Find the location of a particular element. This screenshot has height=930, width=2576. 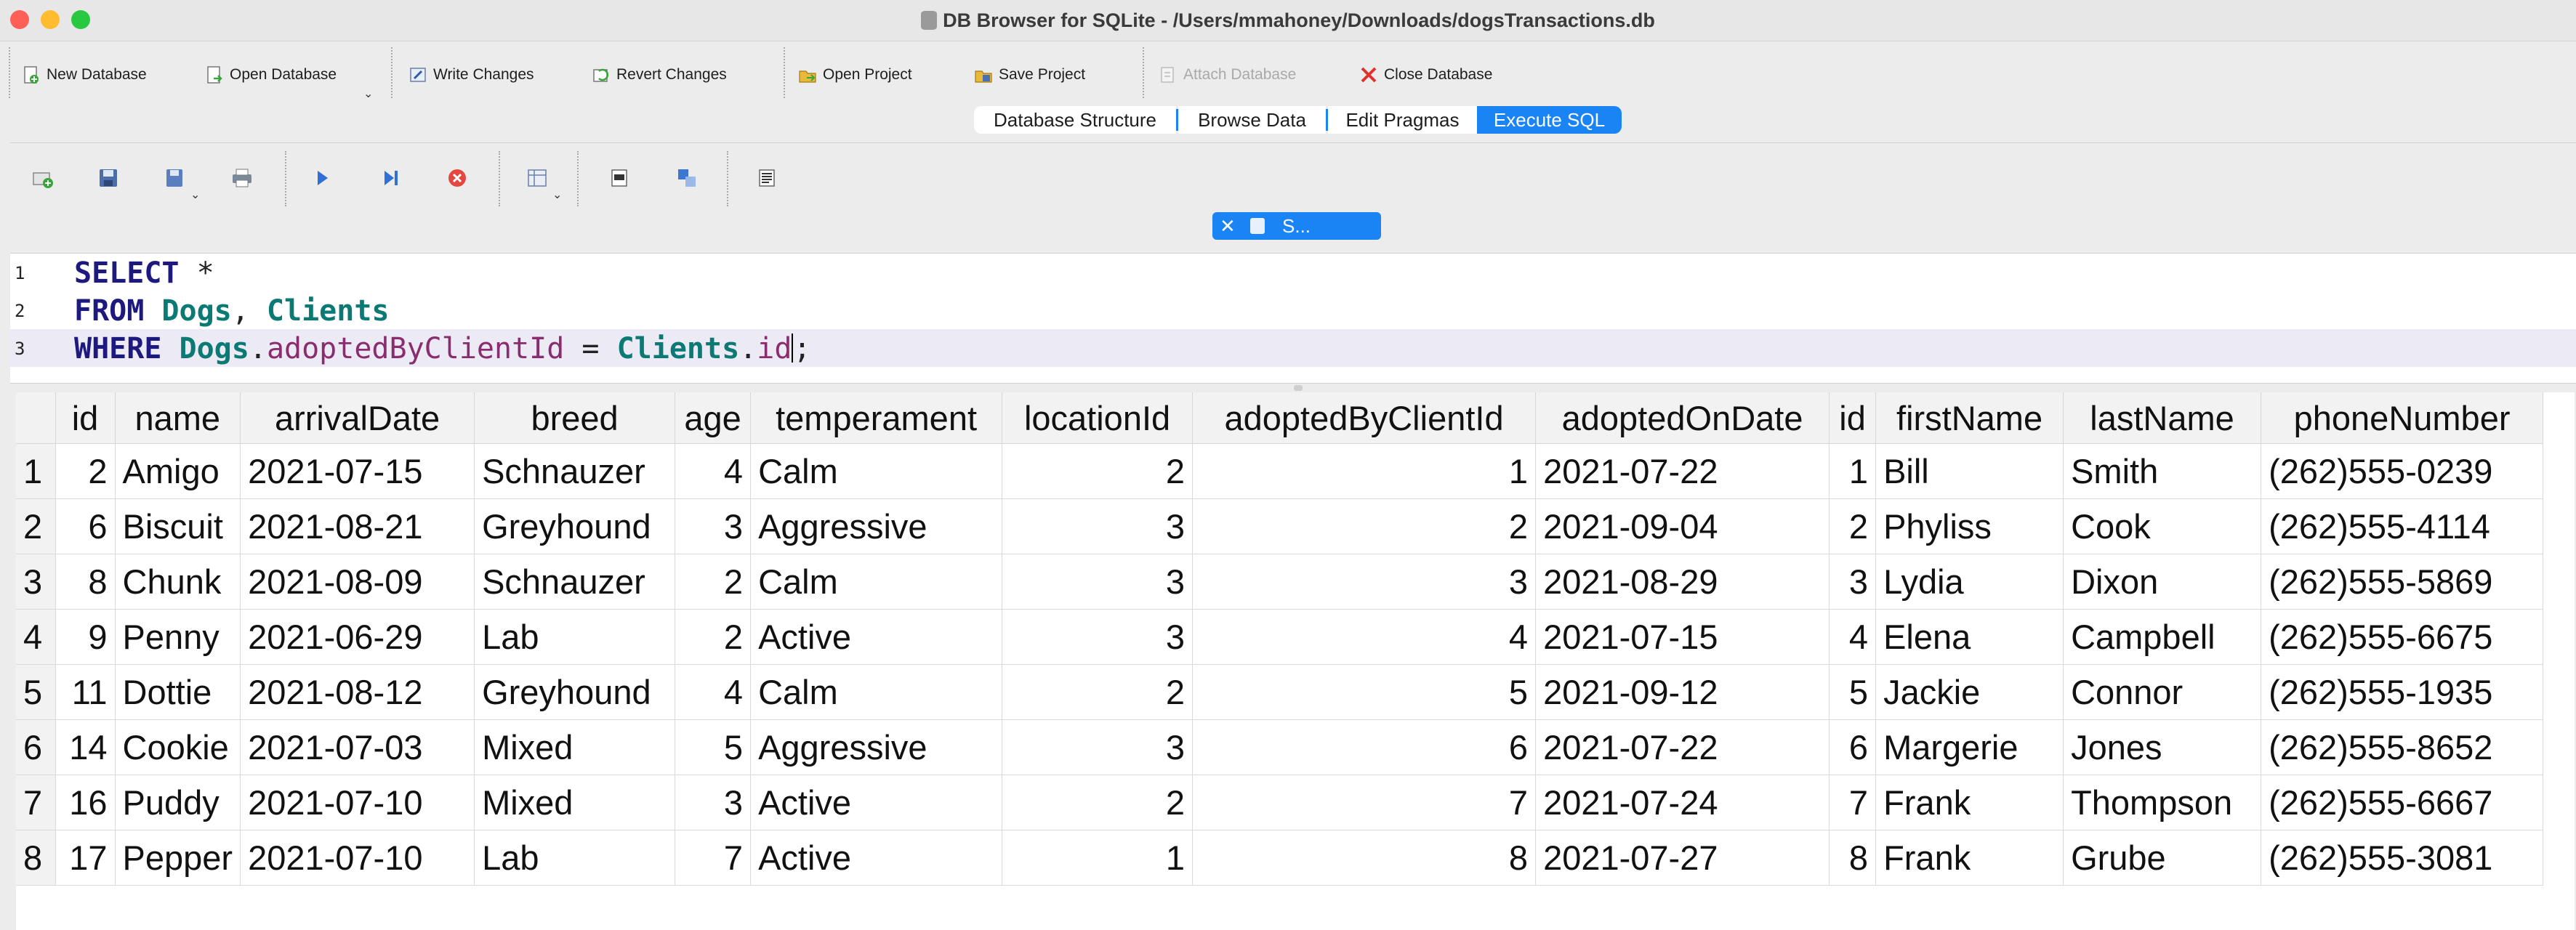

tab-execute-sql: Execute SQL is located at coordinates (1549, 120).